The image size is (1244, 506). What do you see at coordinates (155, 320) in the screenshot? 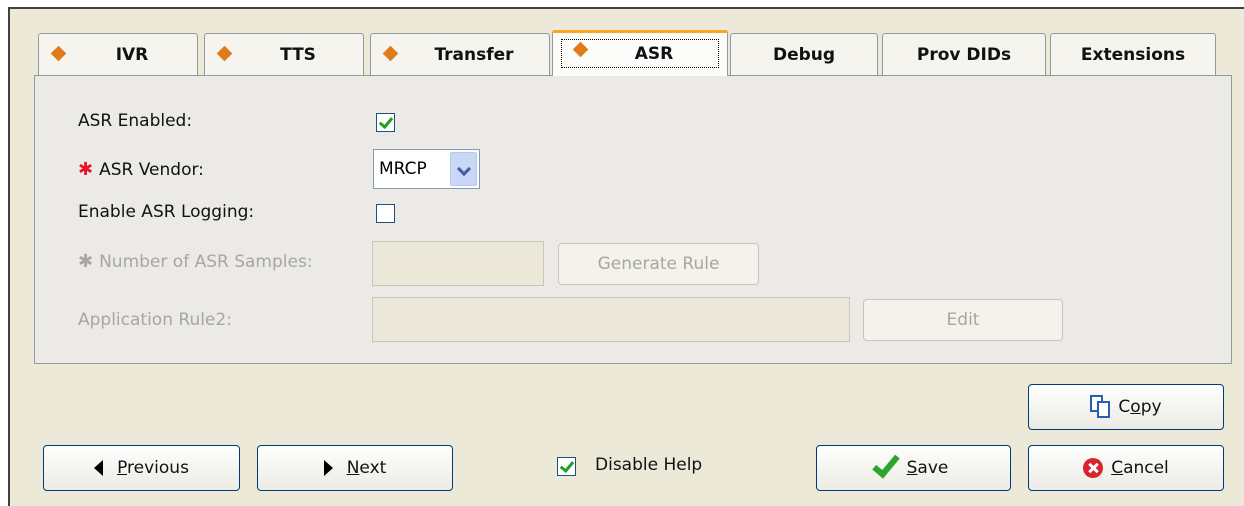
I see `application-rule-label: Application Rule2:` at bounding box center [155, 320].